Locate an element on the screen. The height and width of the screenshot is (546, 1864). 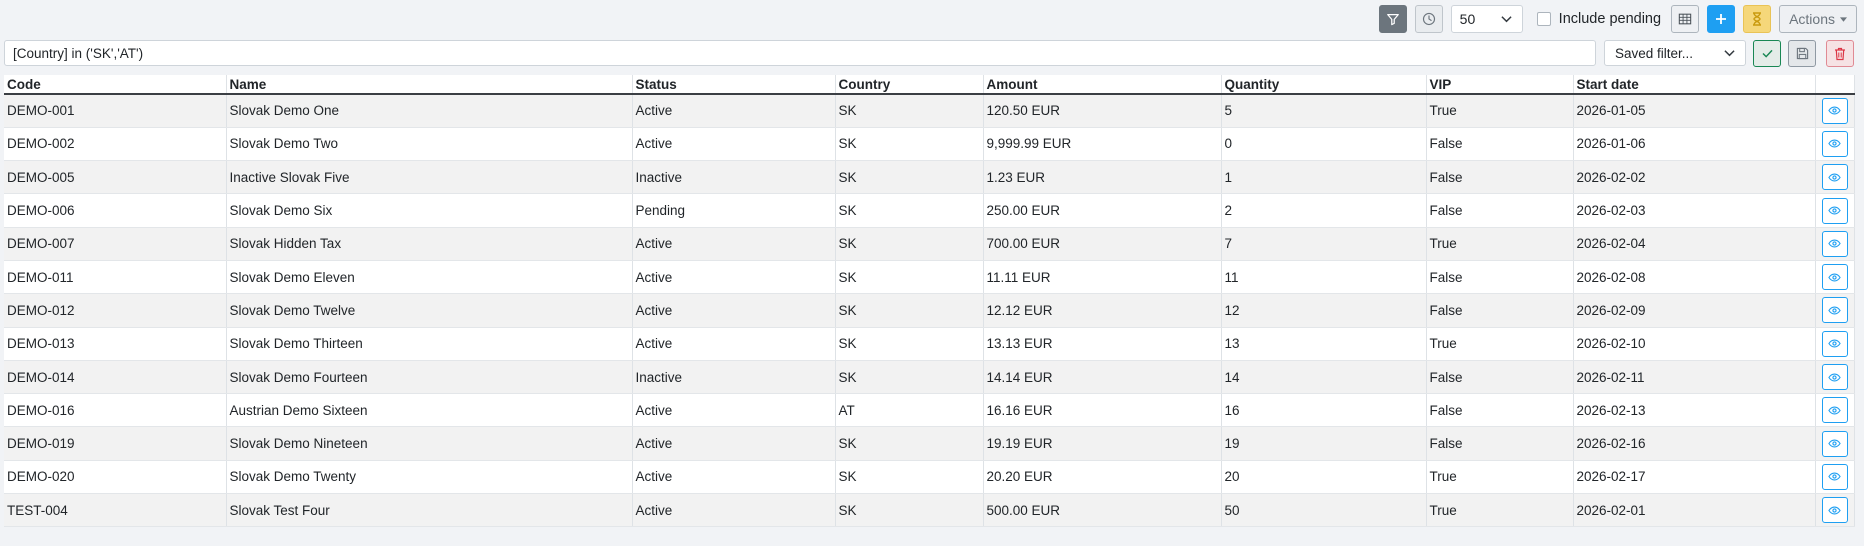
filter-toggle-button is located at coordinates (1392, 19).